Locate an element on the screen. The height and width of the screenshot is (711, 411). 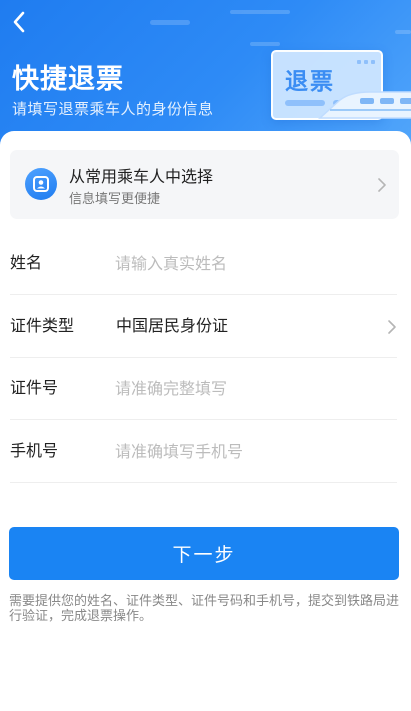
id-number-row: 证件号 is located at coordinates (203, 388).